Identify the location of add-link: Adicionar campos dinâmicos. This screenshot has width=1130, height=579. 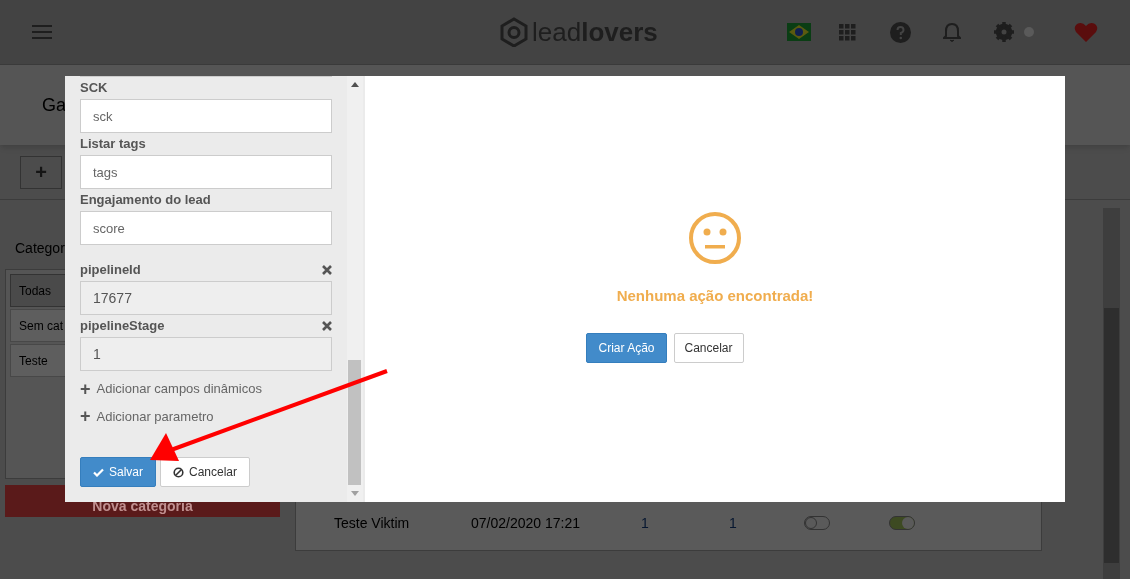
(179, 389).